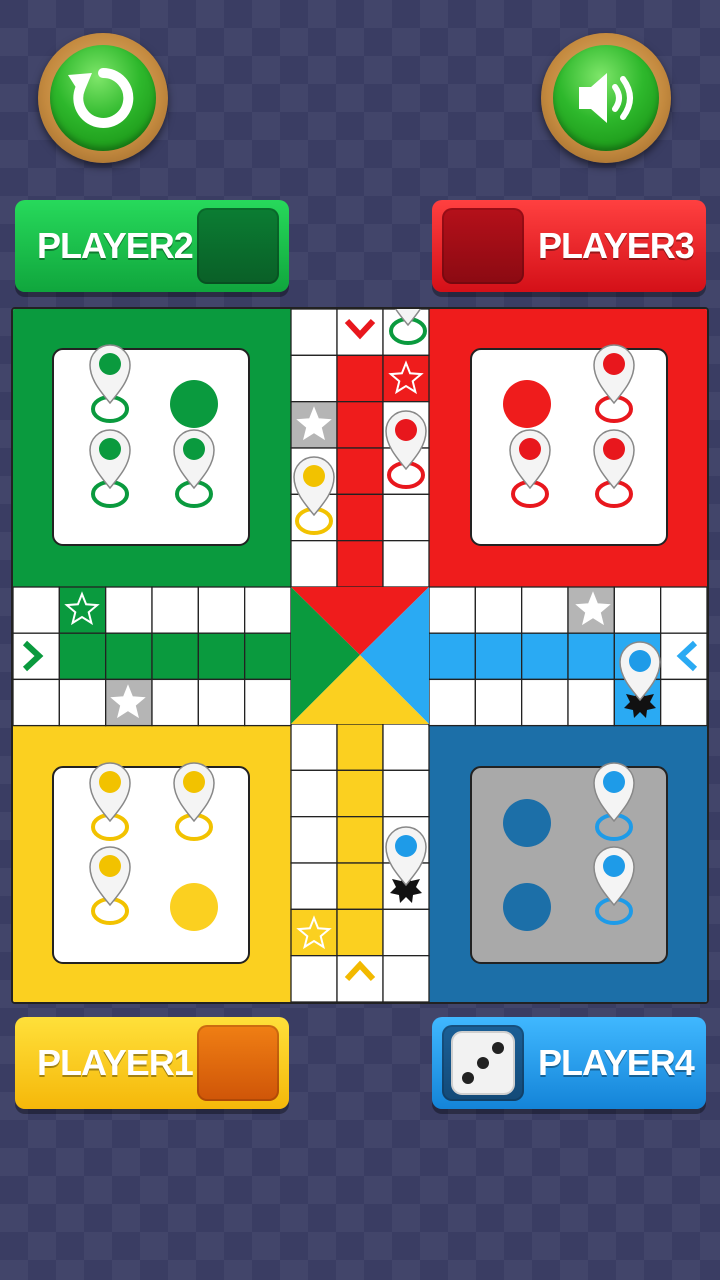  Describe the element at coordinates (238, 1063) in the screenshot. I see `player1-dice-slot` at that location.